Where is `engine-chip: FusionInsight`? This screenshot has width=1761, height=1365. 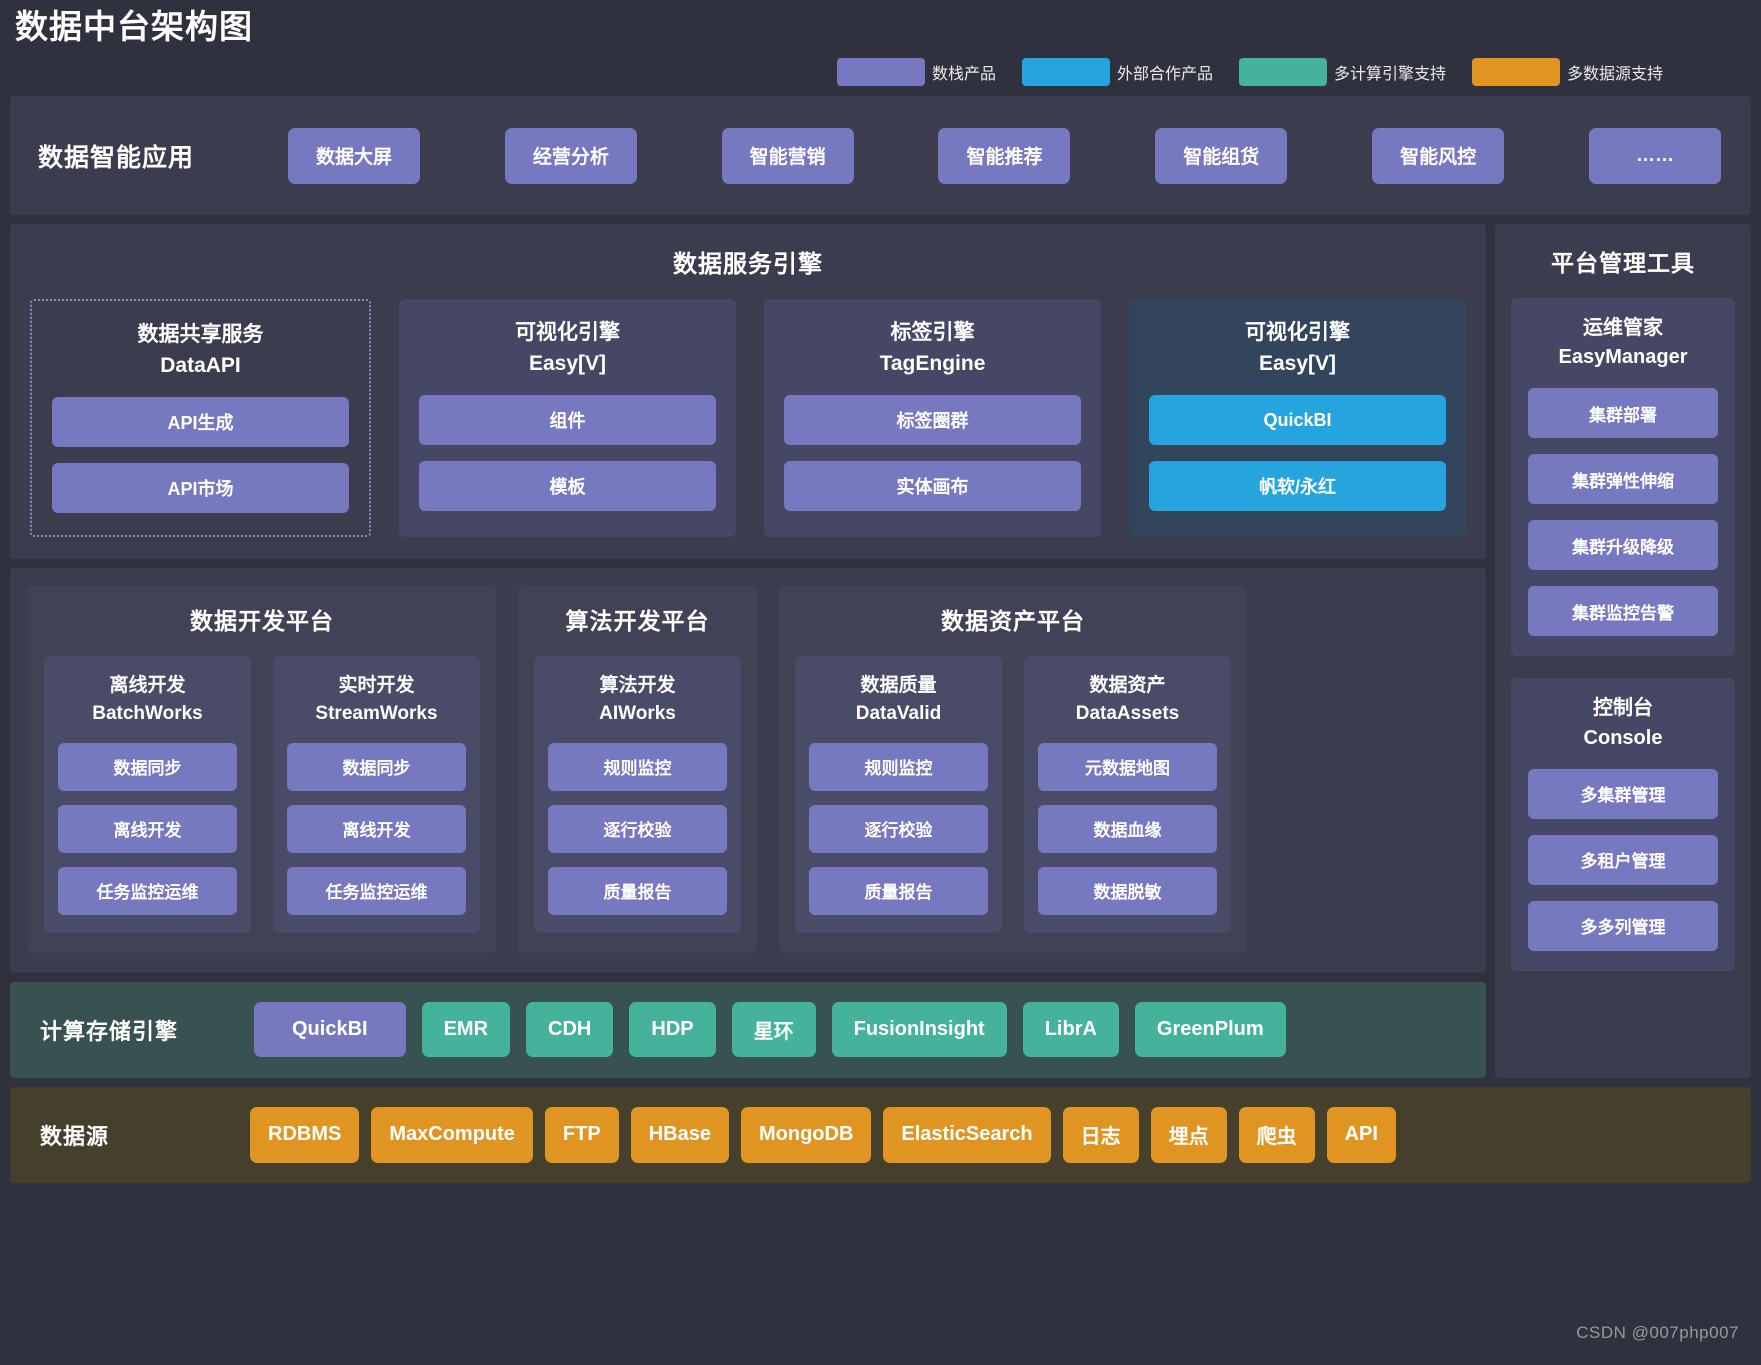
engine-chip: FusionInsight is located at coordinates (919, 1030).